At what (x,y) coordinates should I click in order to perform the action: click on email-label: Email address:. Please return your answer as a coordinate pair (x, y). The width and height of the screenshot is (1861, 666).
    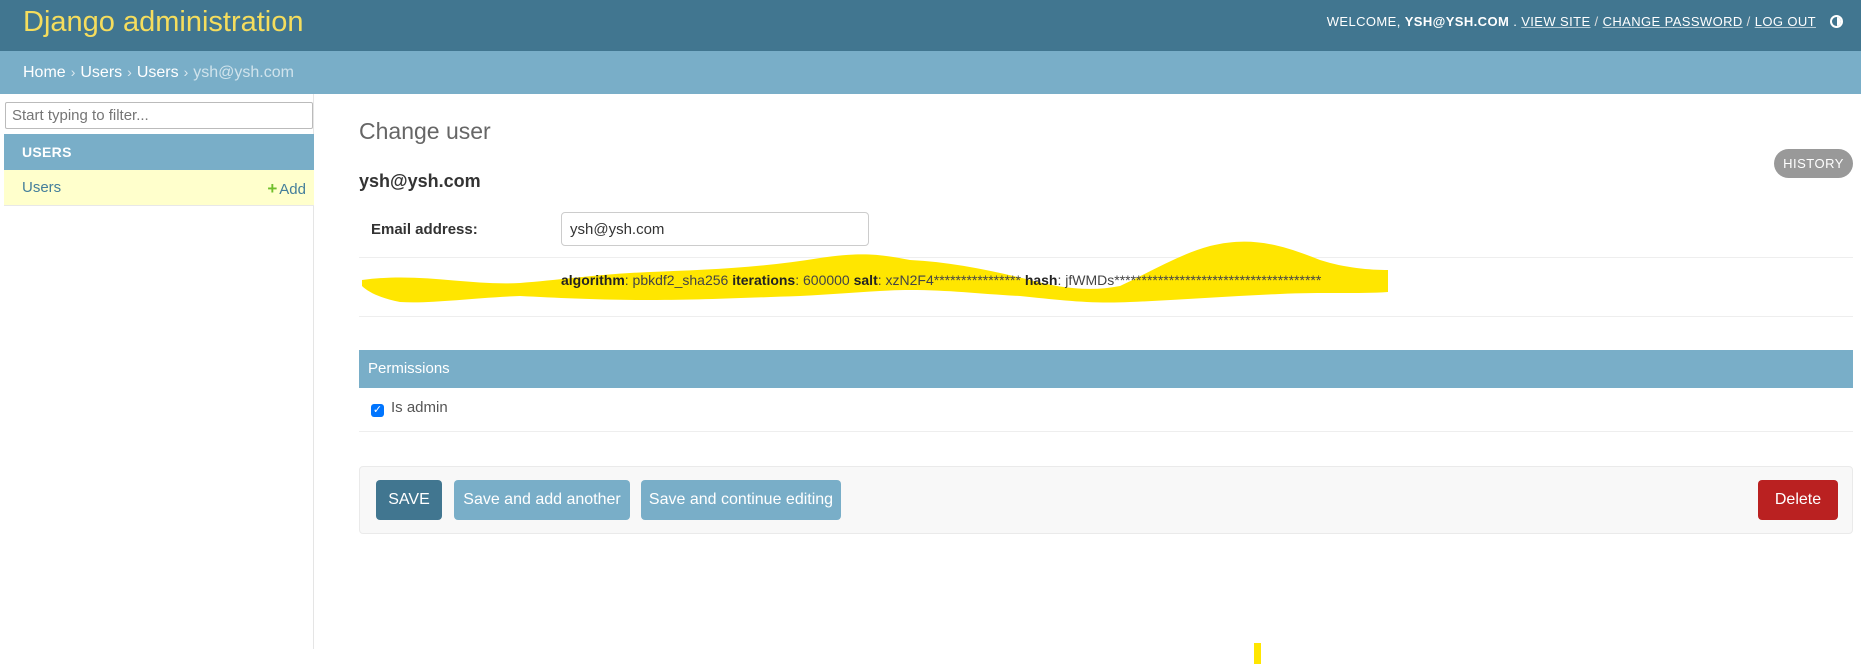
    Looking at the image, I should click on (424, 229).